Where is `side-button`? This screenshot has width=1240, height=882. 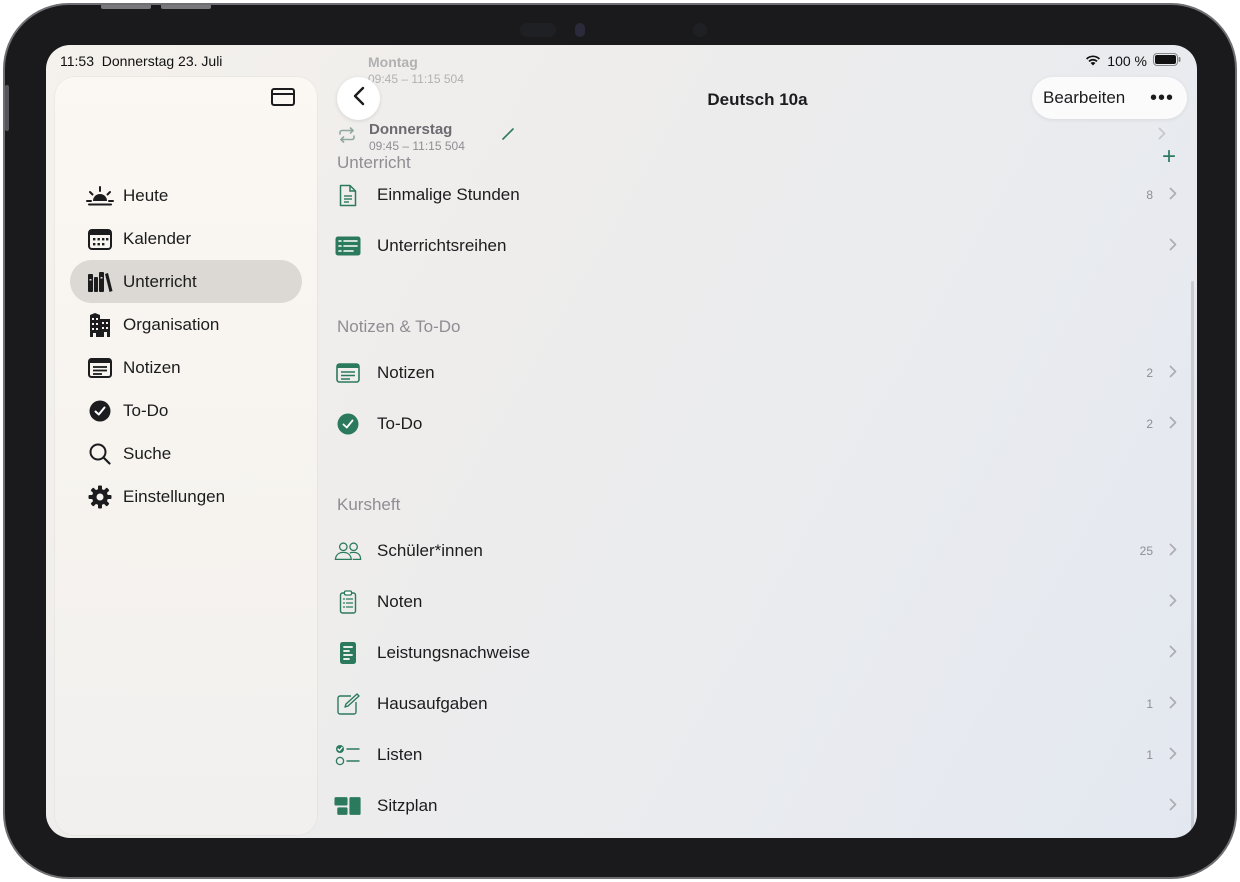
side-button is located at coordinates (7, 108).